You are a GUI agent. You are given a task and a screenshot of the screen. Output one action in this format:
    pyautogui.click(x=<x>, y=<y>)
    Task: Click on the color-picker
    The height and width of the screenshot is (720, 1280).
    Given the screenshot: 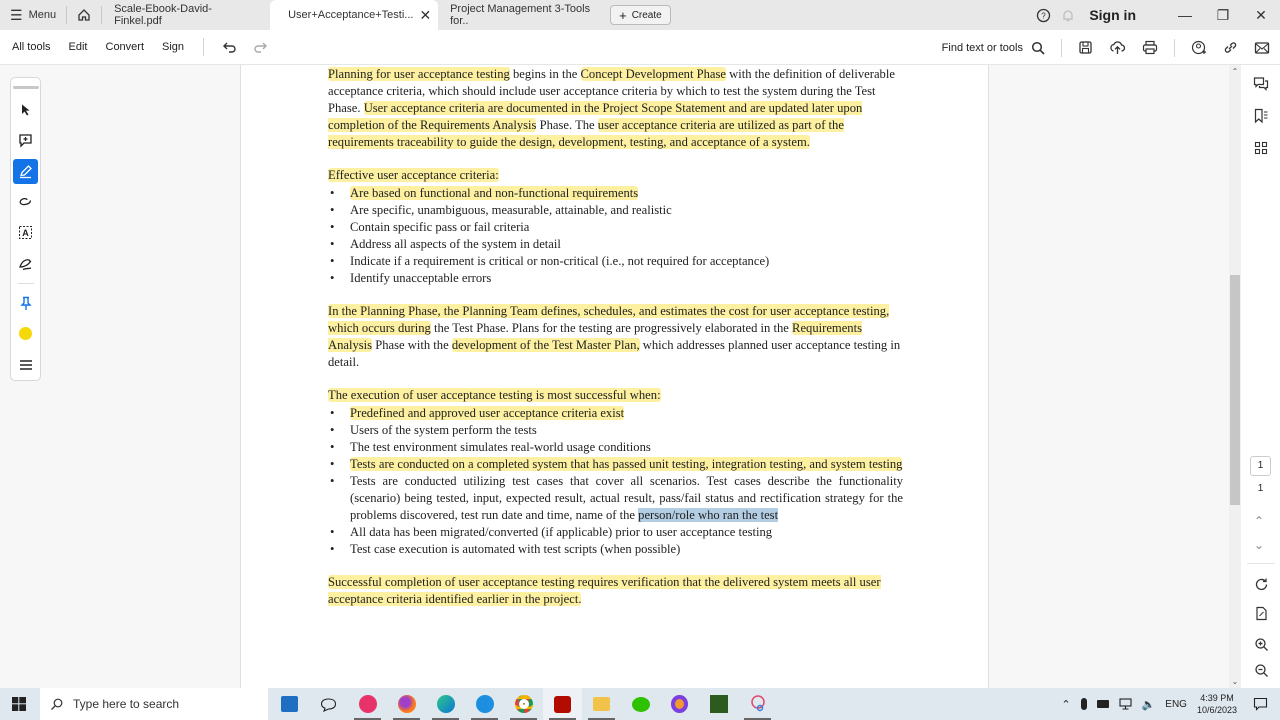 What is the action you would take?
    pyautogui.click(x=25, y=334)
    